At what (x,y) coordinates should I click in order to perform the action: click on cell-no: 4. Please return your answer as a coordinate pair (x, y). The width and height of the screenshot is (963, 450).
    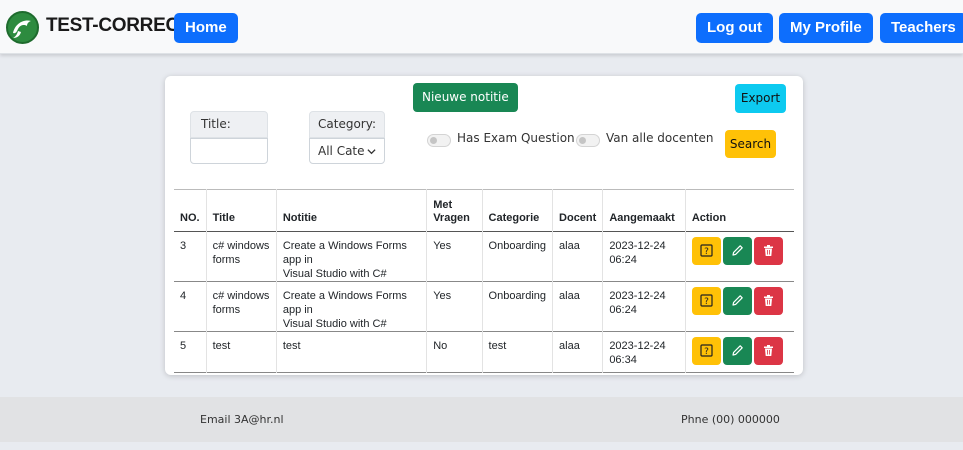
    Looking at the image, I should click on (183, 296).